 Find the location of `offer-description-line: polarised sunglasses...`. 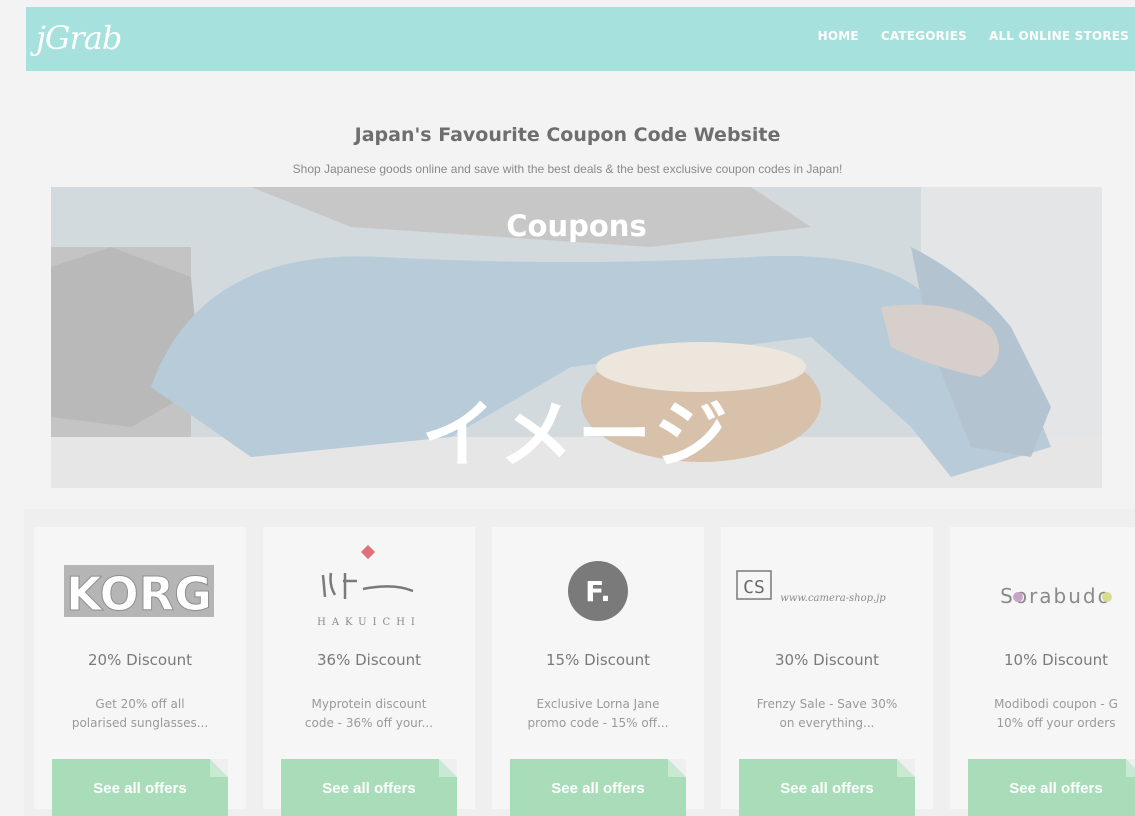

offer-description-line: polarised sunglasses... is located at coordinates (140, 723).